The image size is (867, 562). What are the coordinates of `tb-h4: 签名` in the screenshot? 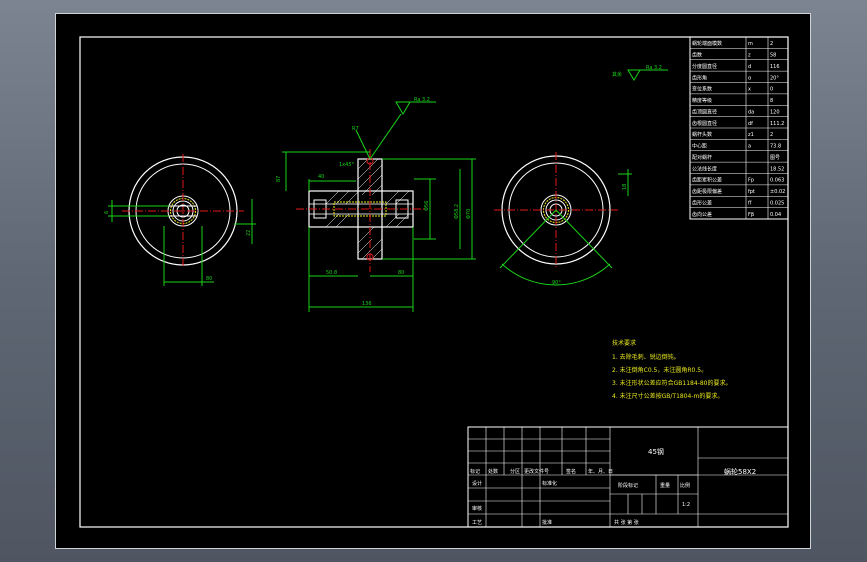 It's located at (571, 471).